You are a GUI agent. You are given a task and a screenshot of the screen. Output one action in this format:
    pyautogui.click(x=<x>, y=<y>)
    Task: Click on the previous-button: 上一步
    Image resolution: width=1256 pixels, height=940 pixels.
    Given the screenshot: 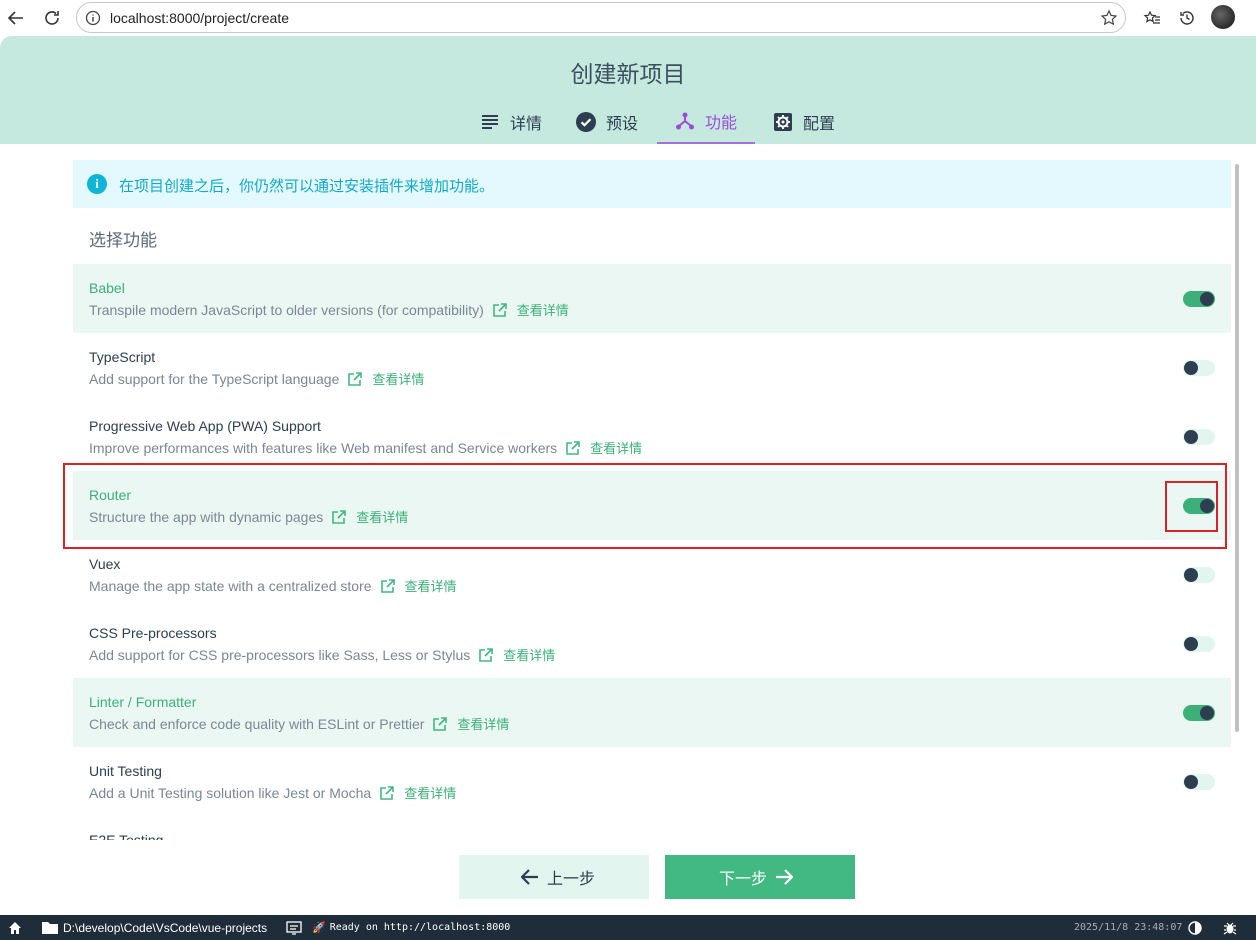 What is the action you would take?
    pyautogui.click(x=554, y=877)
    